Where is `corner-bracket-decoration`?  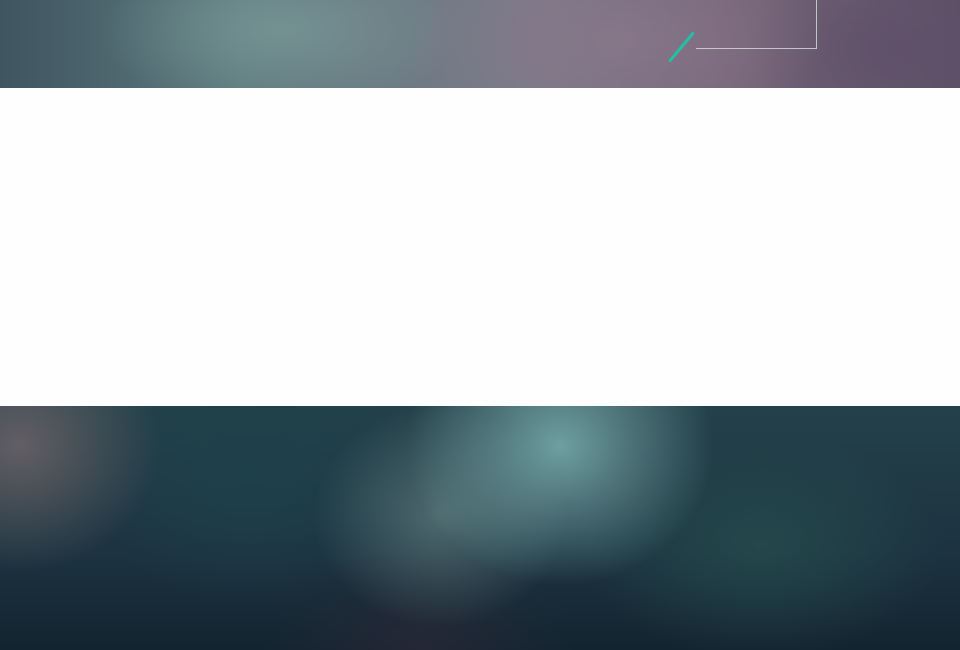
corner-bracket-decoration is located at coordinates (756, 24).